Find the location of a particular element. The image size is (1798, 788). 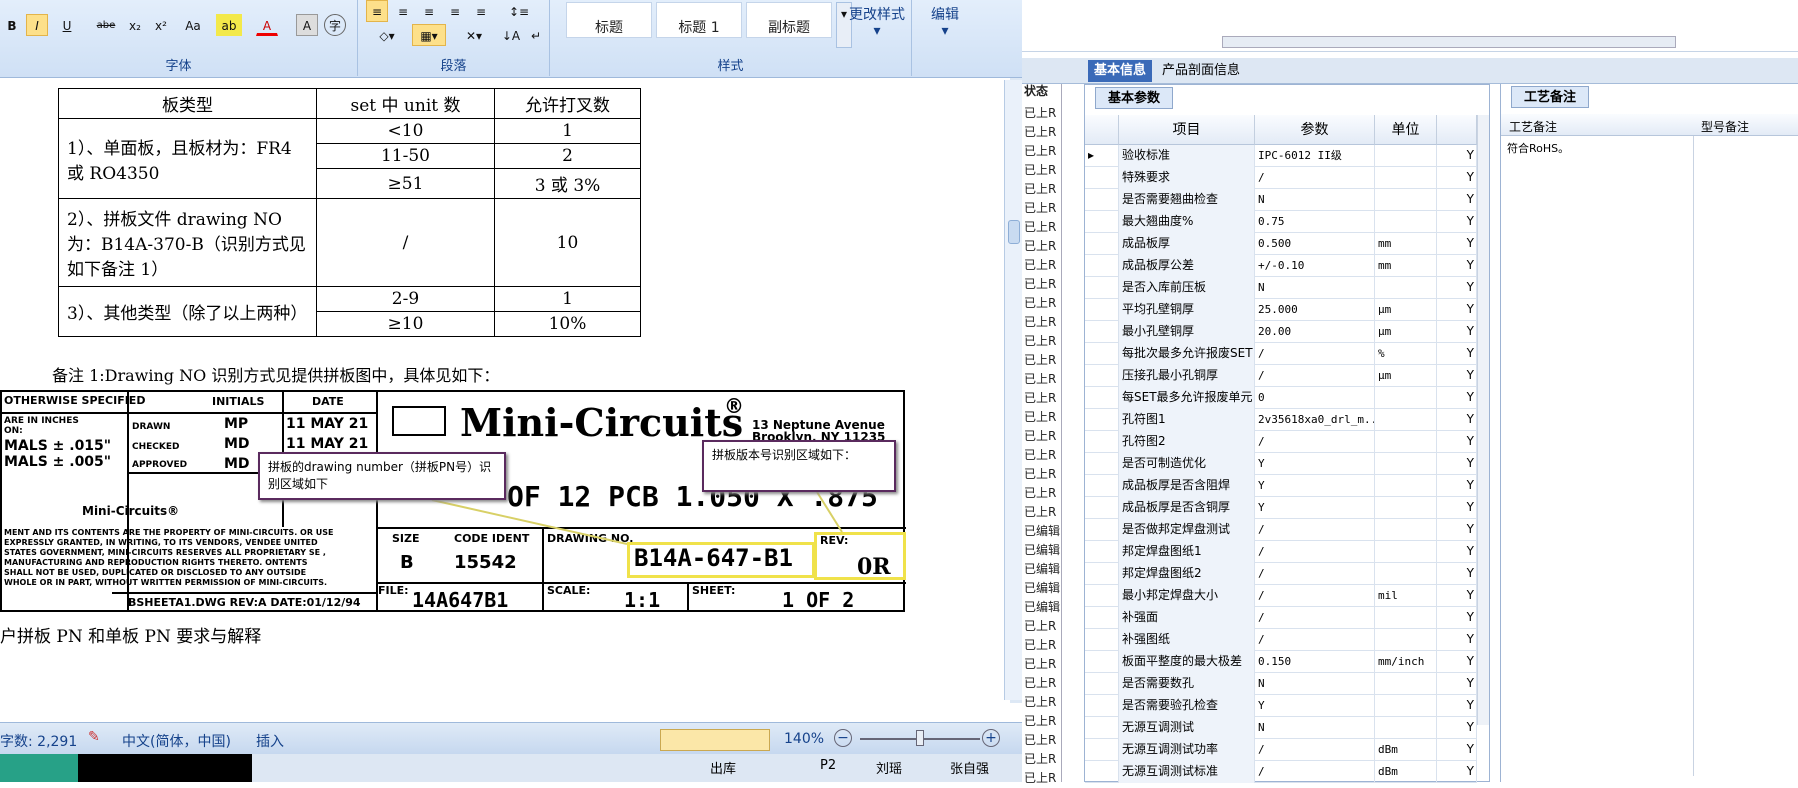

table-row: 每批次最多允许报废SET /% Y is located at coordinates (1281, 354).